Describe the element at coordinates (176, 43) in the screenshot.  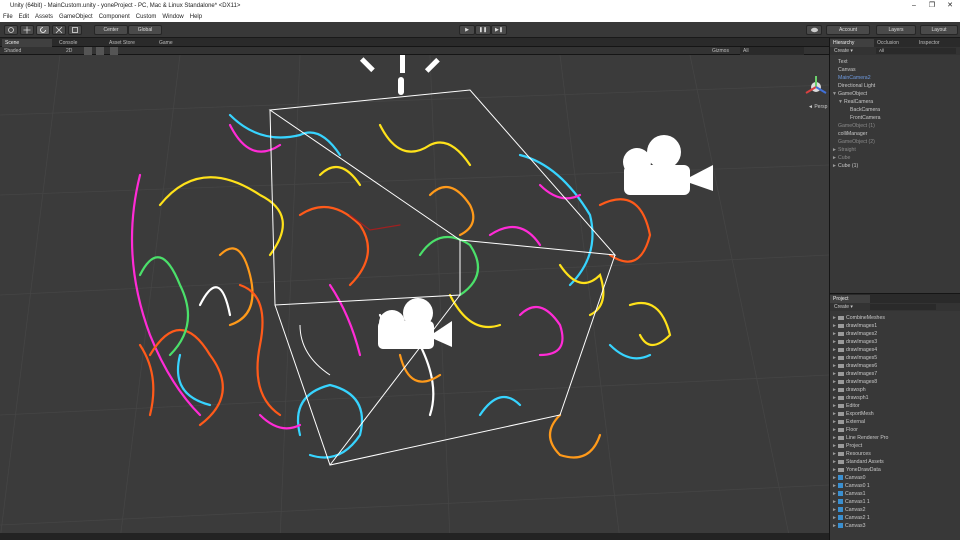
I see `tab-game: Game` at that location.